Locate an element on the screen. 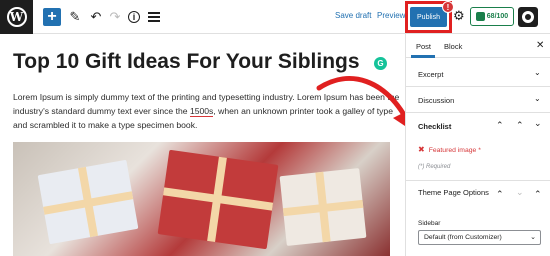  seo-score-icon is located at coordinates (480, 16).